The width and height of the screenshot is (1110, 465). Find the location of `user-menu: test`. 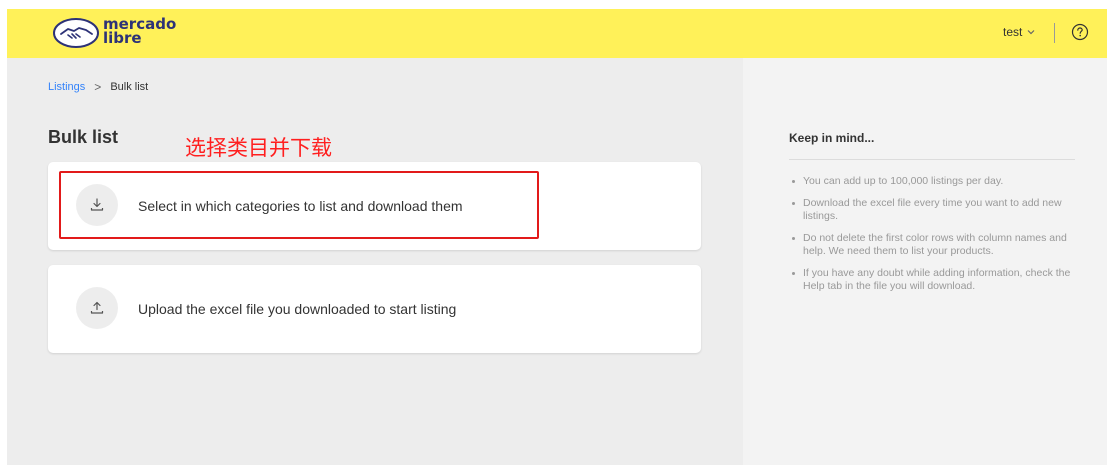

user-menu: test is located at coordinates (1019, 32).